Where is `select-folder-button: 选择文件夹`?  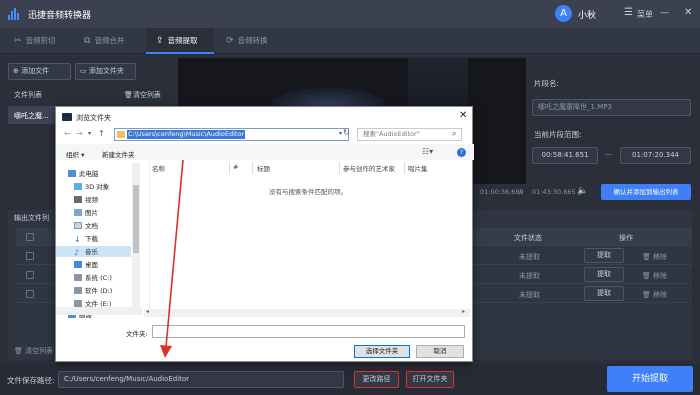 select-folder-button: 选择文件夹 is located at coordinates (382, 351).